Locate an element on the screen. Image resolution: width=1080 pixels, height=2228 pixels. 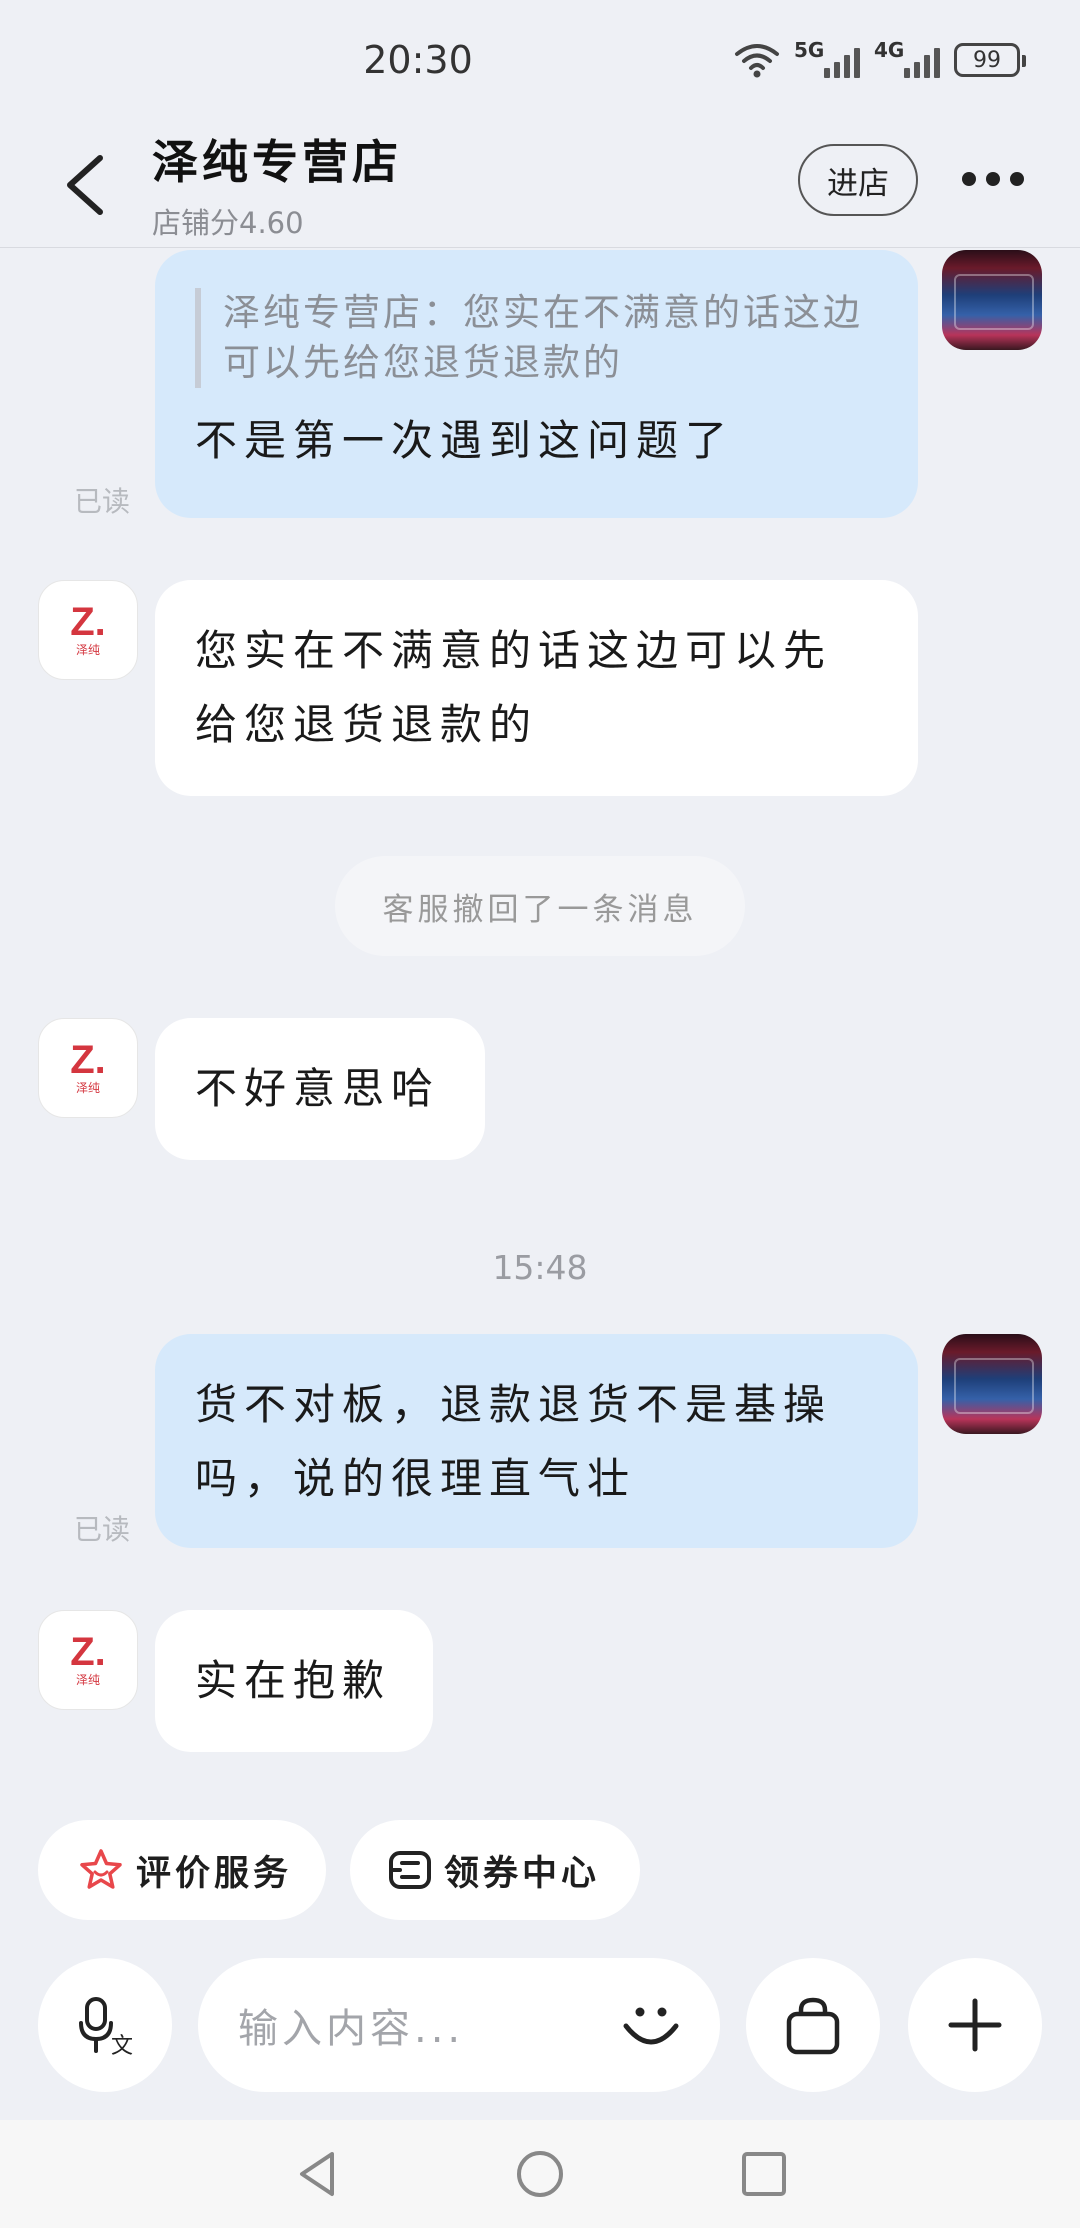
status-bar: 20:30 5G 4G 99 is located at coordinates (540, 60).